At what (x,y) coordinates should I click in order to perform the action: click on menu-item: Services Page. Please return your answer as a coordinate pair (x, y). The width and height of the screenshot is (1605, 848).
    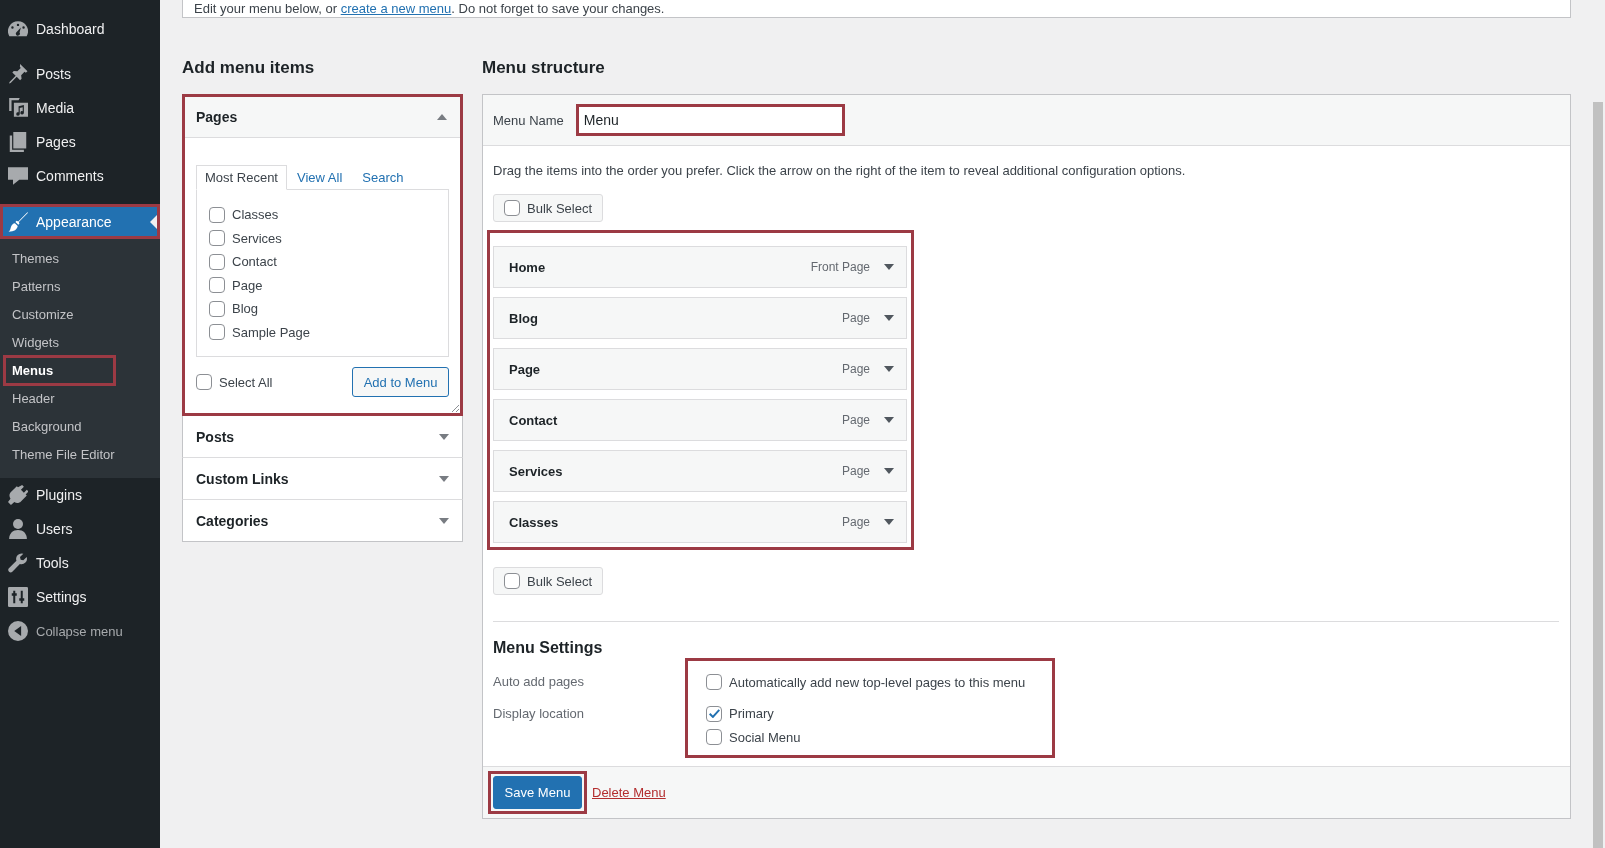
    Looking at the image, I should click on (700, 471).